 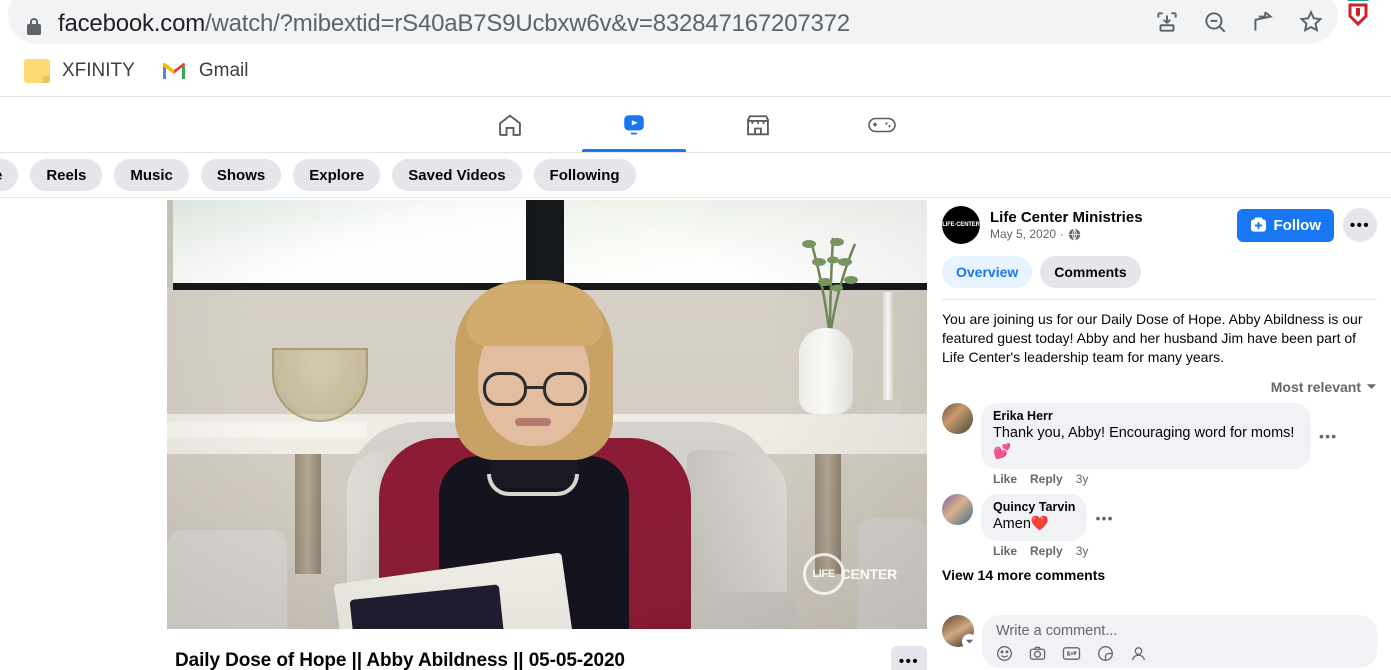 I want to click on page-meta: Life Center Ministries May 5, 2020 ·, so click(x=1113, y=225).